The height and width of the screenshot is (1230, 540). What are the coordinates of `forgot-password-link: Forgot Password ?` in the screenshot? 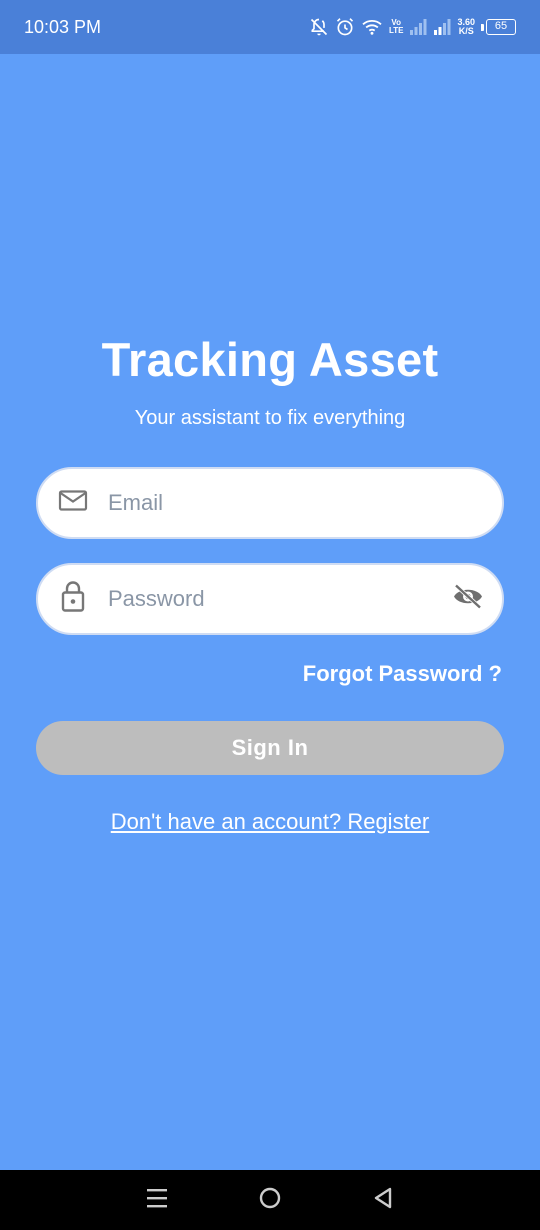 It's located at (402, 674).